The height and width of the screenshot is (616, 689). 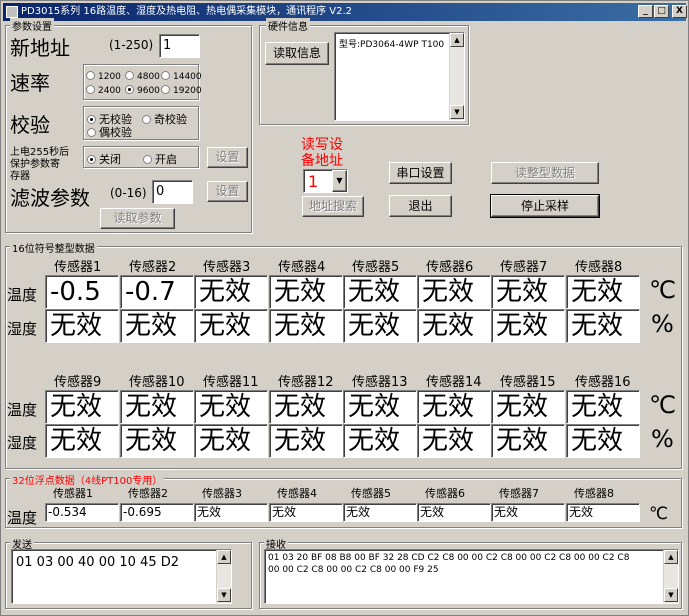 What do you see at coordinates (82, 512) in the screenshot?
I see `float-temp-cell-1: -0.534` at bounding box center [82, 512].